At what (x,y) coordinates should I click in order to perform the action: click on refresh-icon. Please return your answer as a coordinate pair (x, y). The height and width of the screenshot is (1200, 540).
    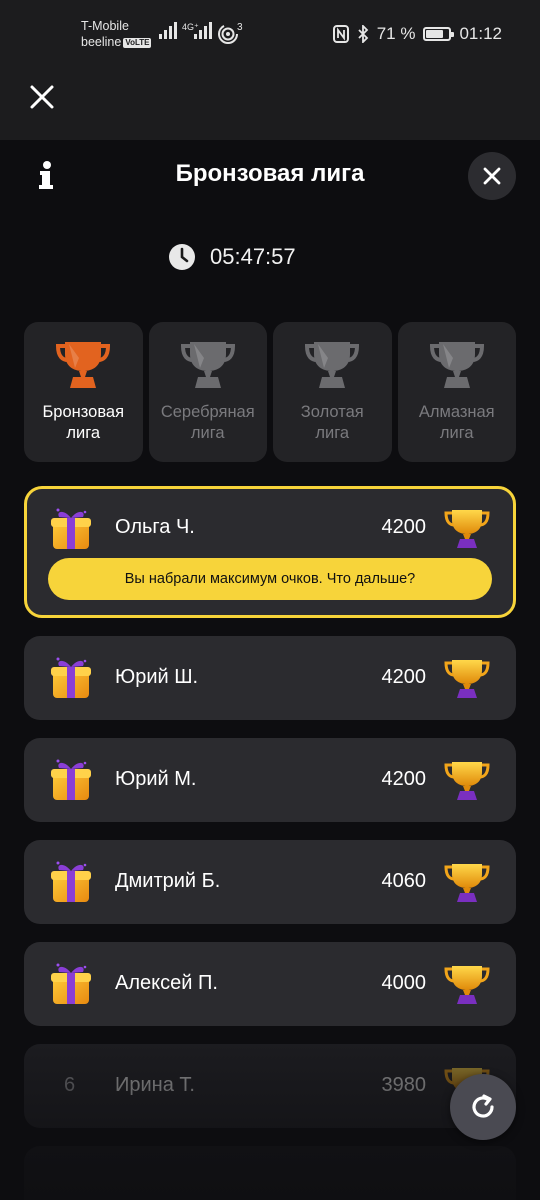
    Looking at the image, I should click on (483, 1106).